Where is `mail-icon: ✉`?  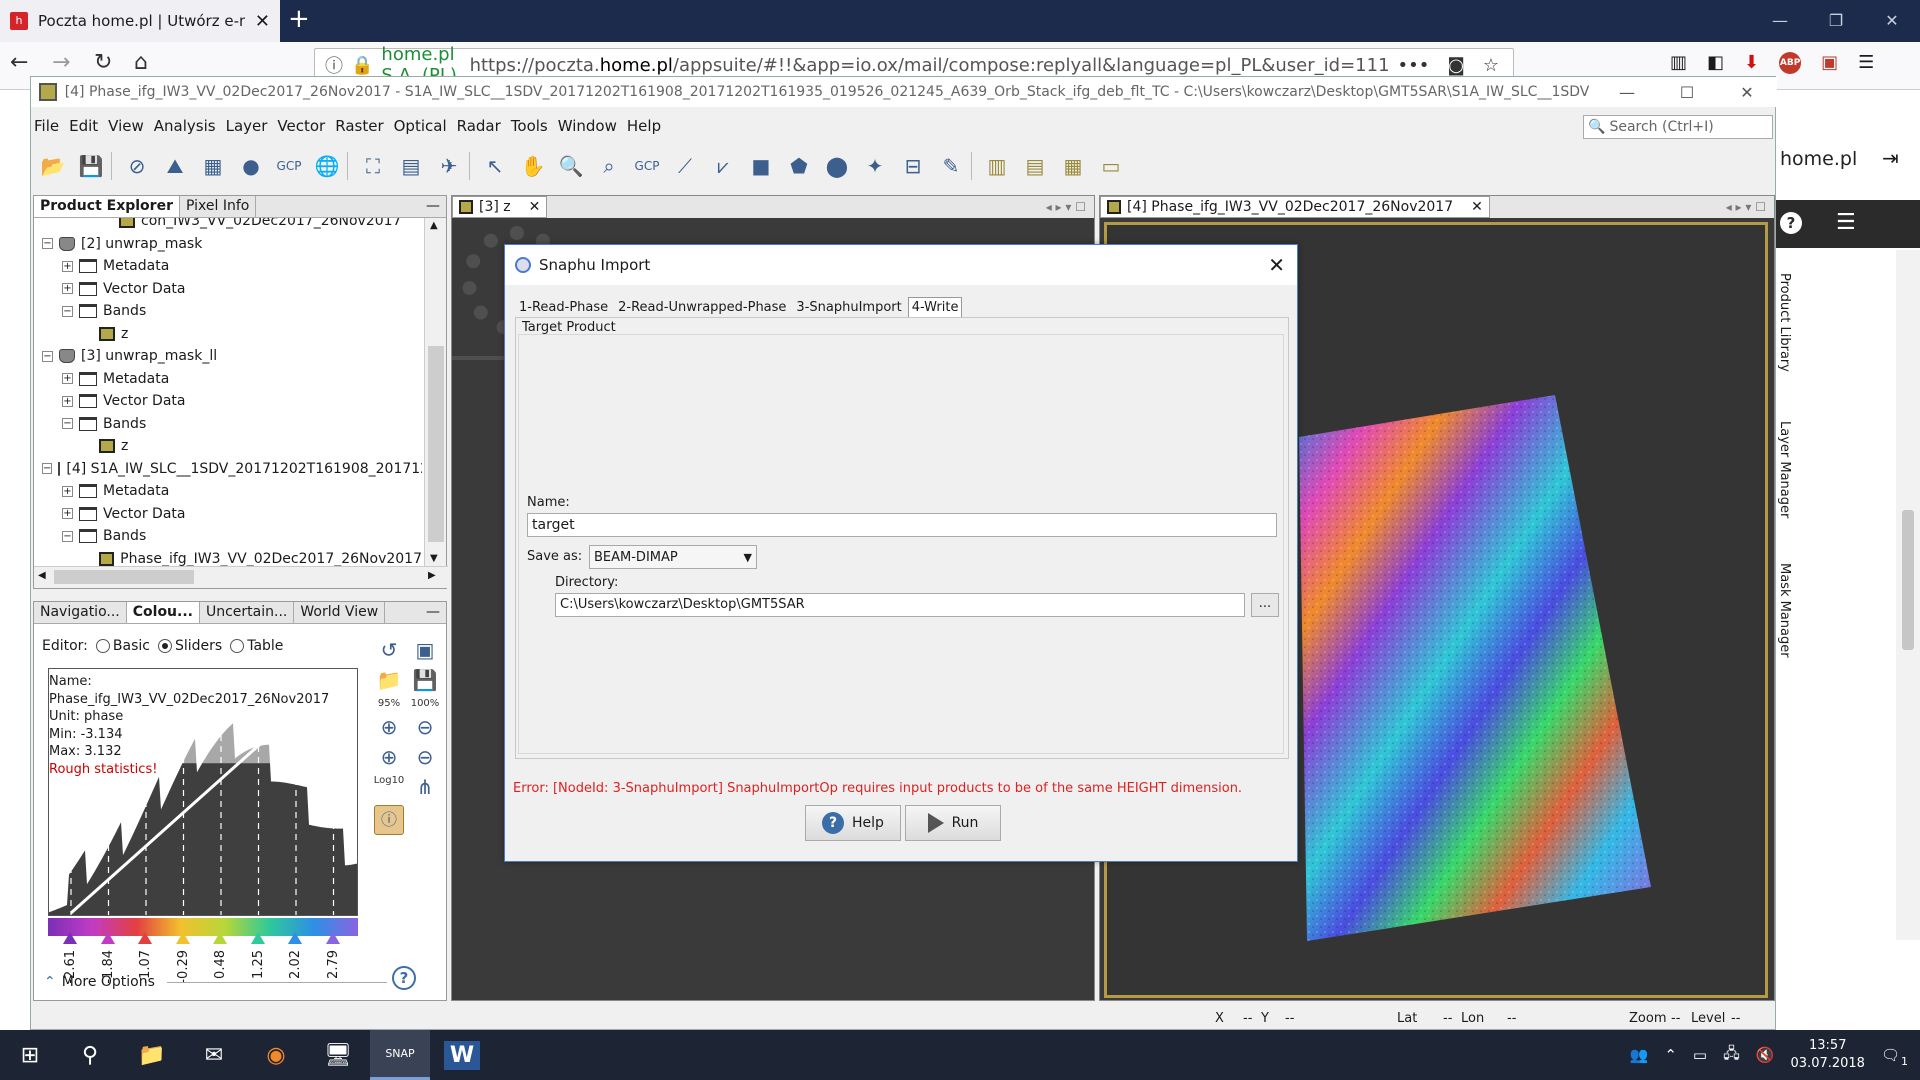
mail-icon: ✉ is located at coordinates (214, 1055).